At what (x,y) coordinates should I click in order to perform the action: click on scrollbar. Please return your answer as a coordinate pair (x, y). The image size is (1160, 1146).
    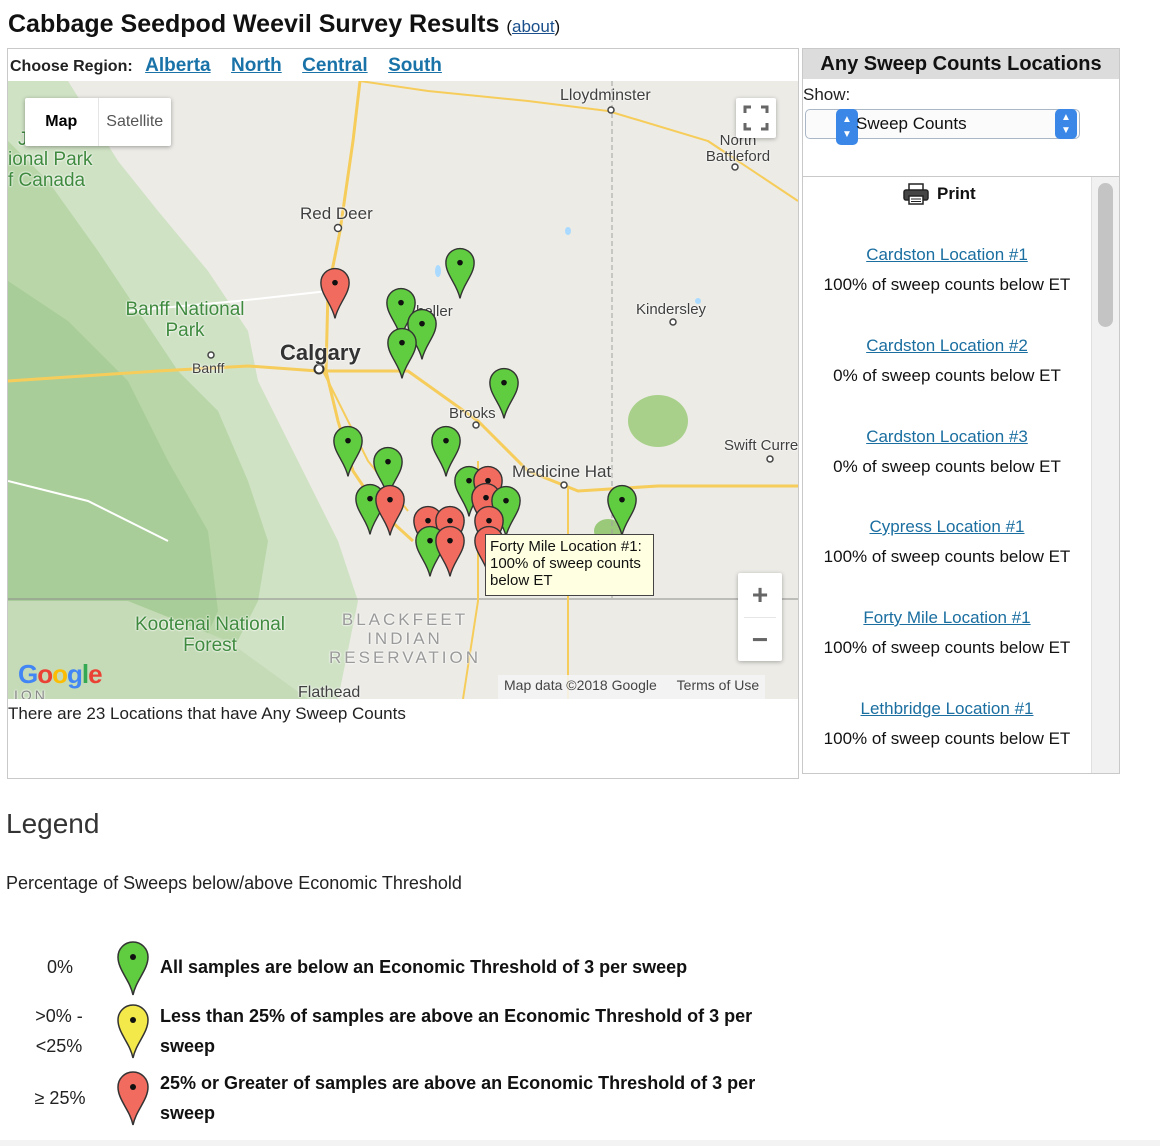
    Looking at the image, I should click on (1105, 475).